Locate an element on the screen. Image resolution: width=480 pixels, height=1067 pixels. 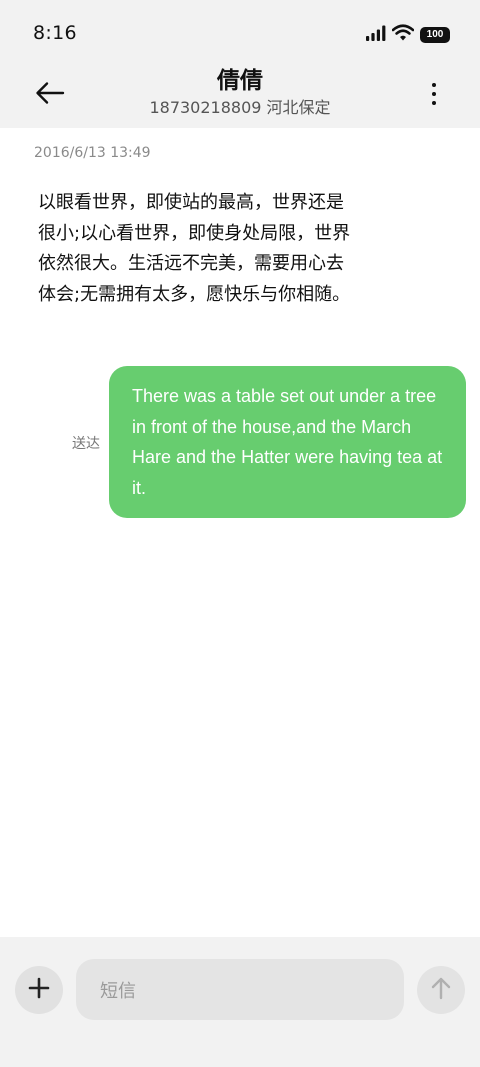
add-attachment-button is located at coordinates (39, 990).